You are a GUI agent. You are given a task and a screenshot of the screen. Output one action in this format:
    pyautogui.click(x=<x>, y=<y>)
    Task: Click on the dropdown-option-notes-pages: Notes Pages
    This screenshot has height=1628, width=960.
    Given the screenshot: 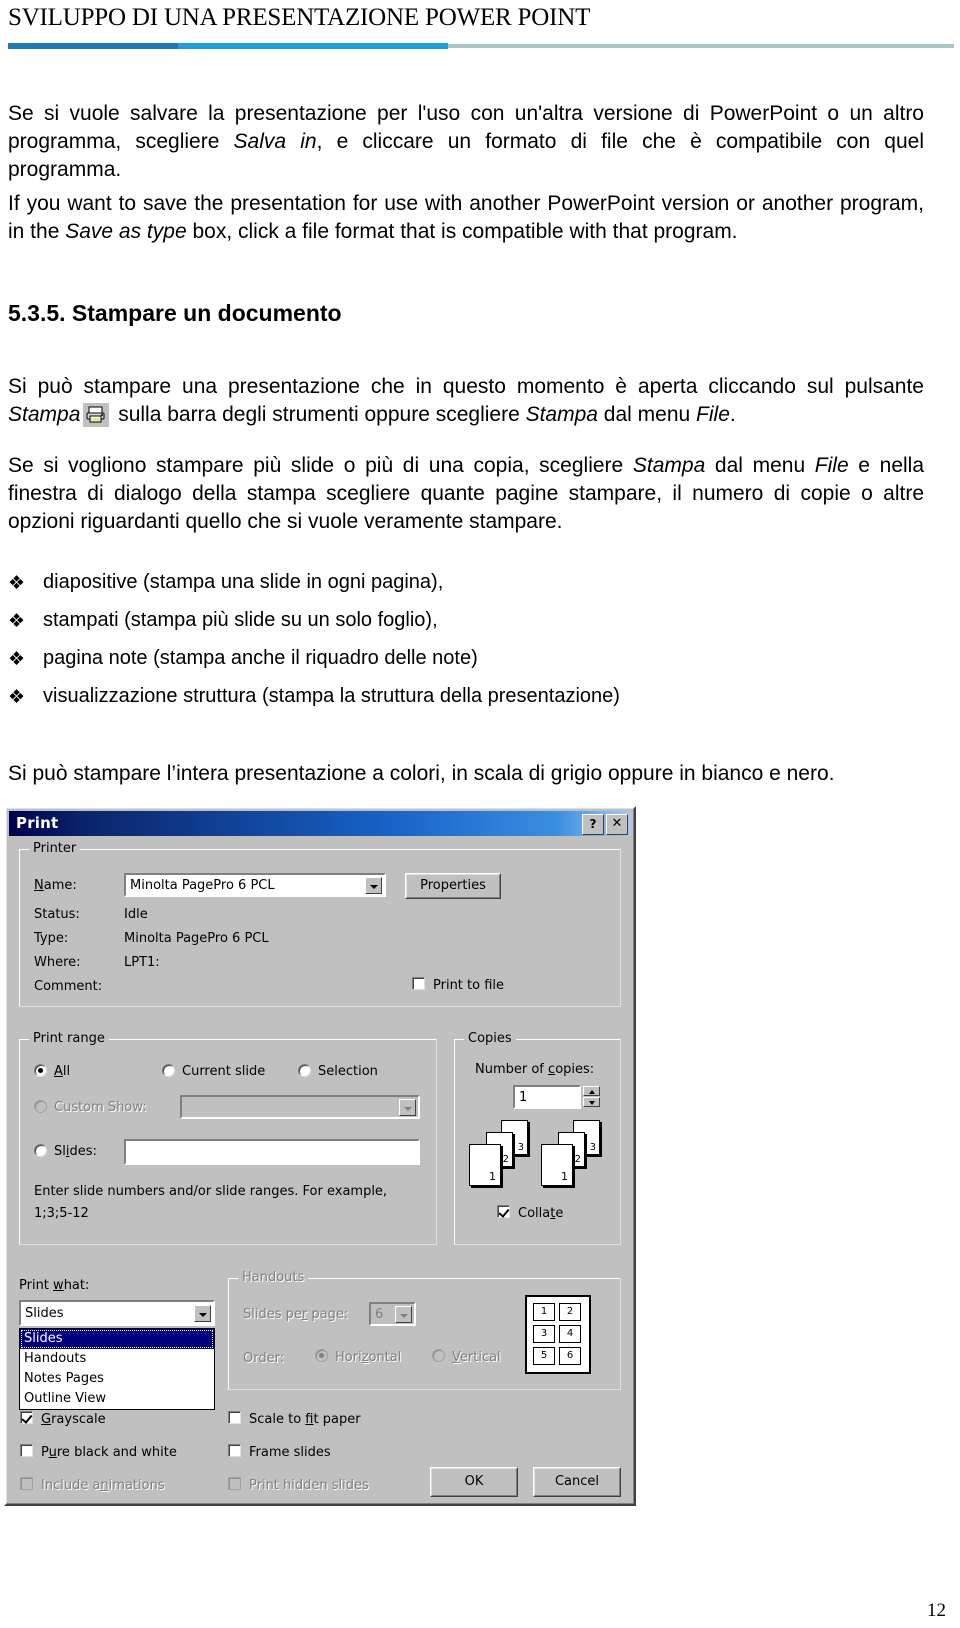 What is the action you would take?
    pyautogui.click(x=117, y=1379)
    